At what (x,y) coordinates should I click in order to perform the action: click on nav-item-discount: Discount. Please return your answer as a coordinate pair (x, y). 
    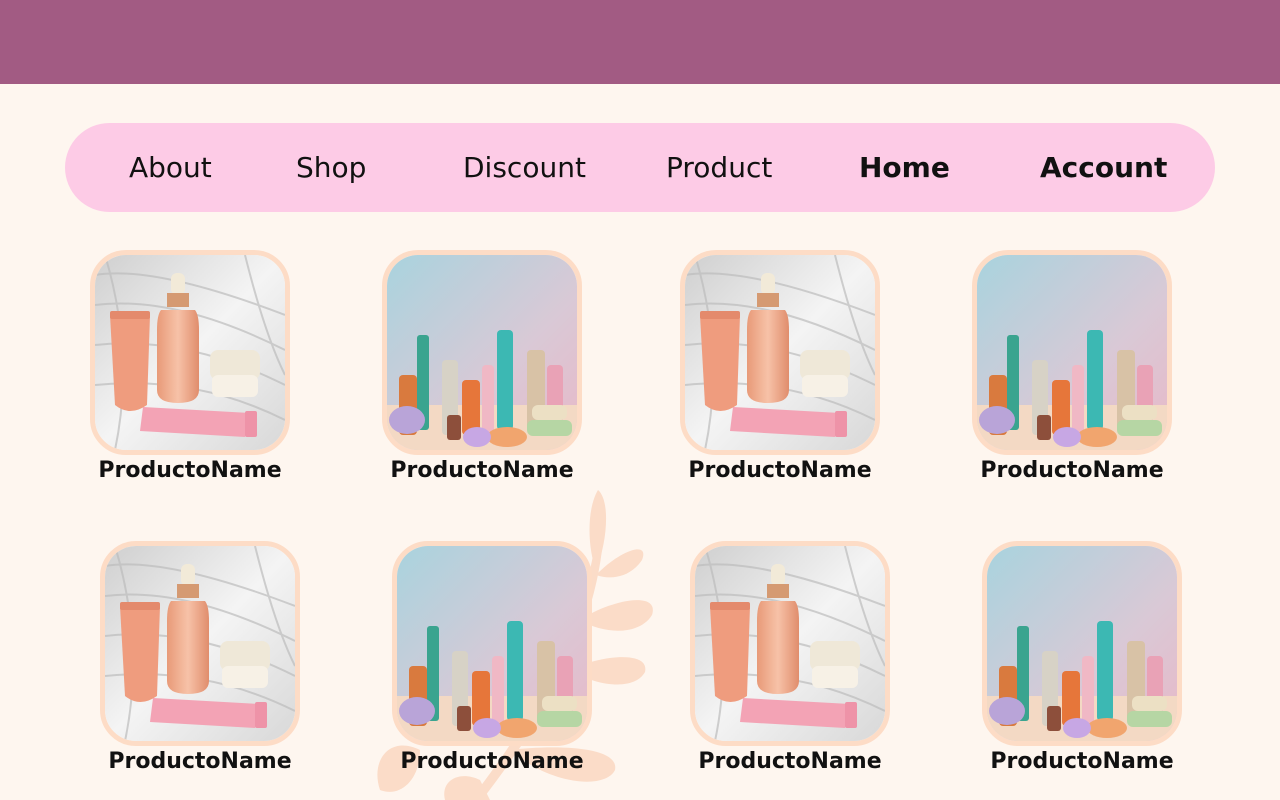
    Looking at the image, I should click on (524, 167).